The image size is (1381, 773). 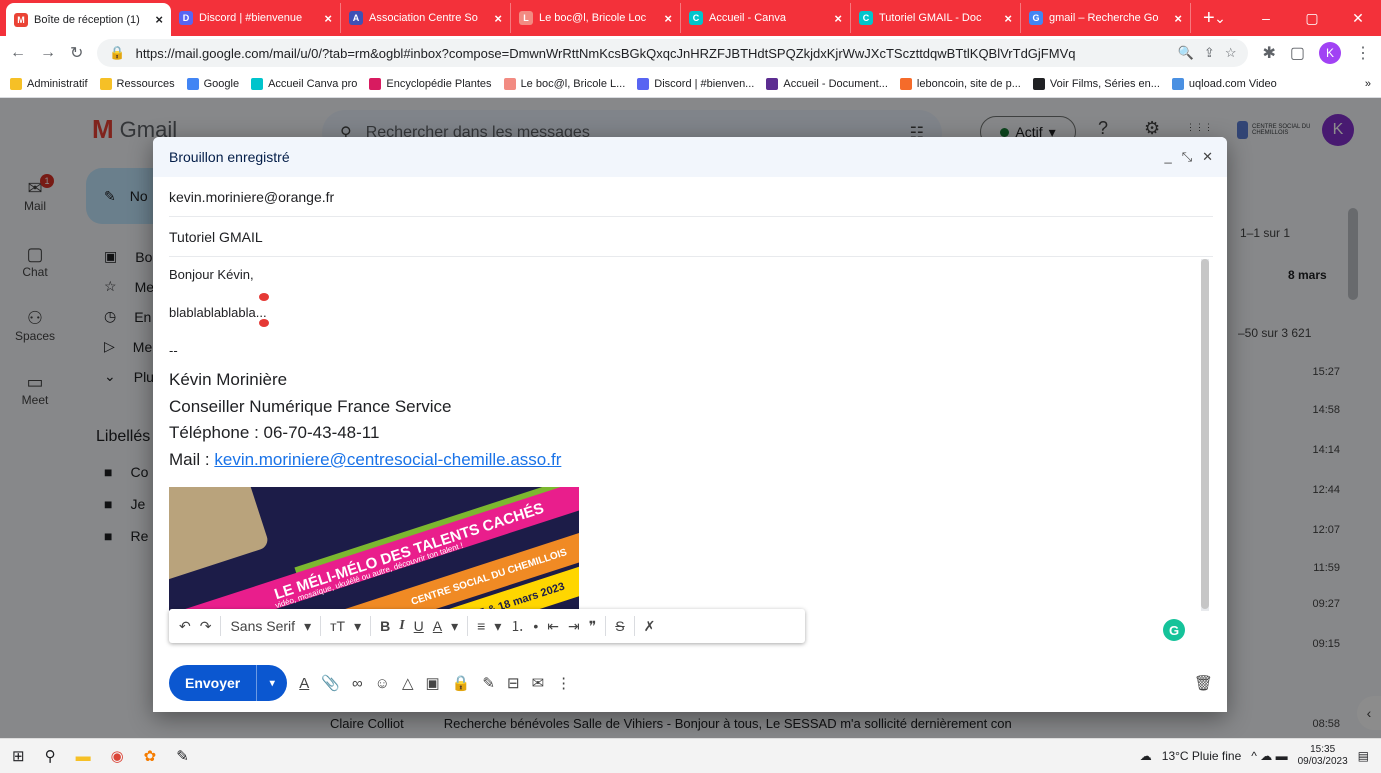 I want to click on minimize-icon: _, so click(x=1167, y=157).